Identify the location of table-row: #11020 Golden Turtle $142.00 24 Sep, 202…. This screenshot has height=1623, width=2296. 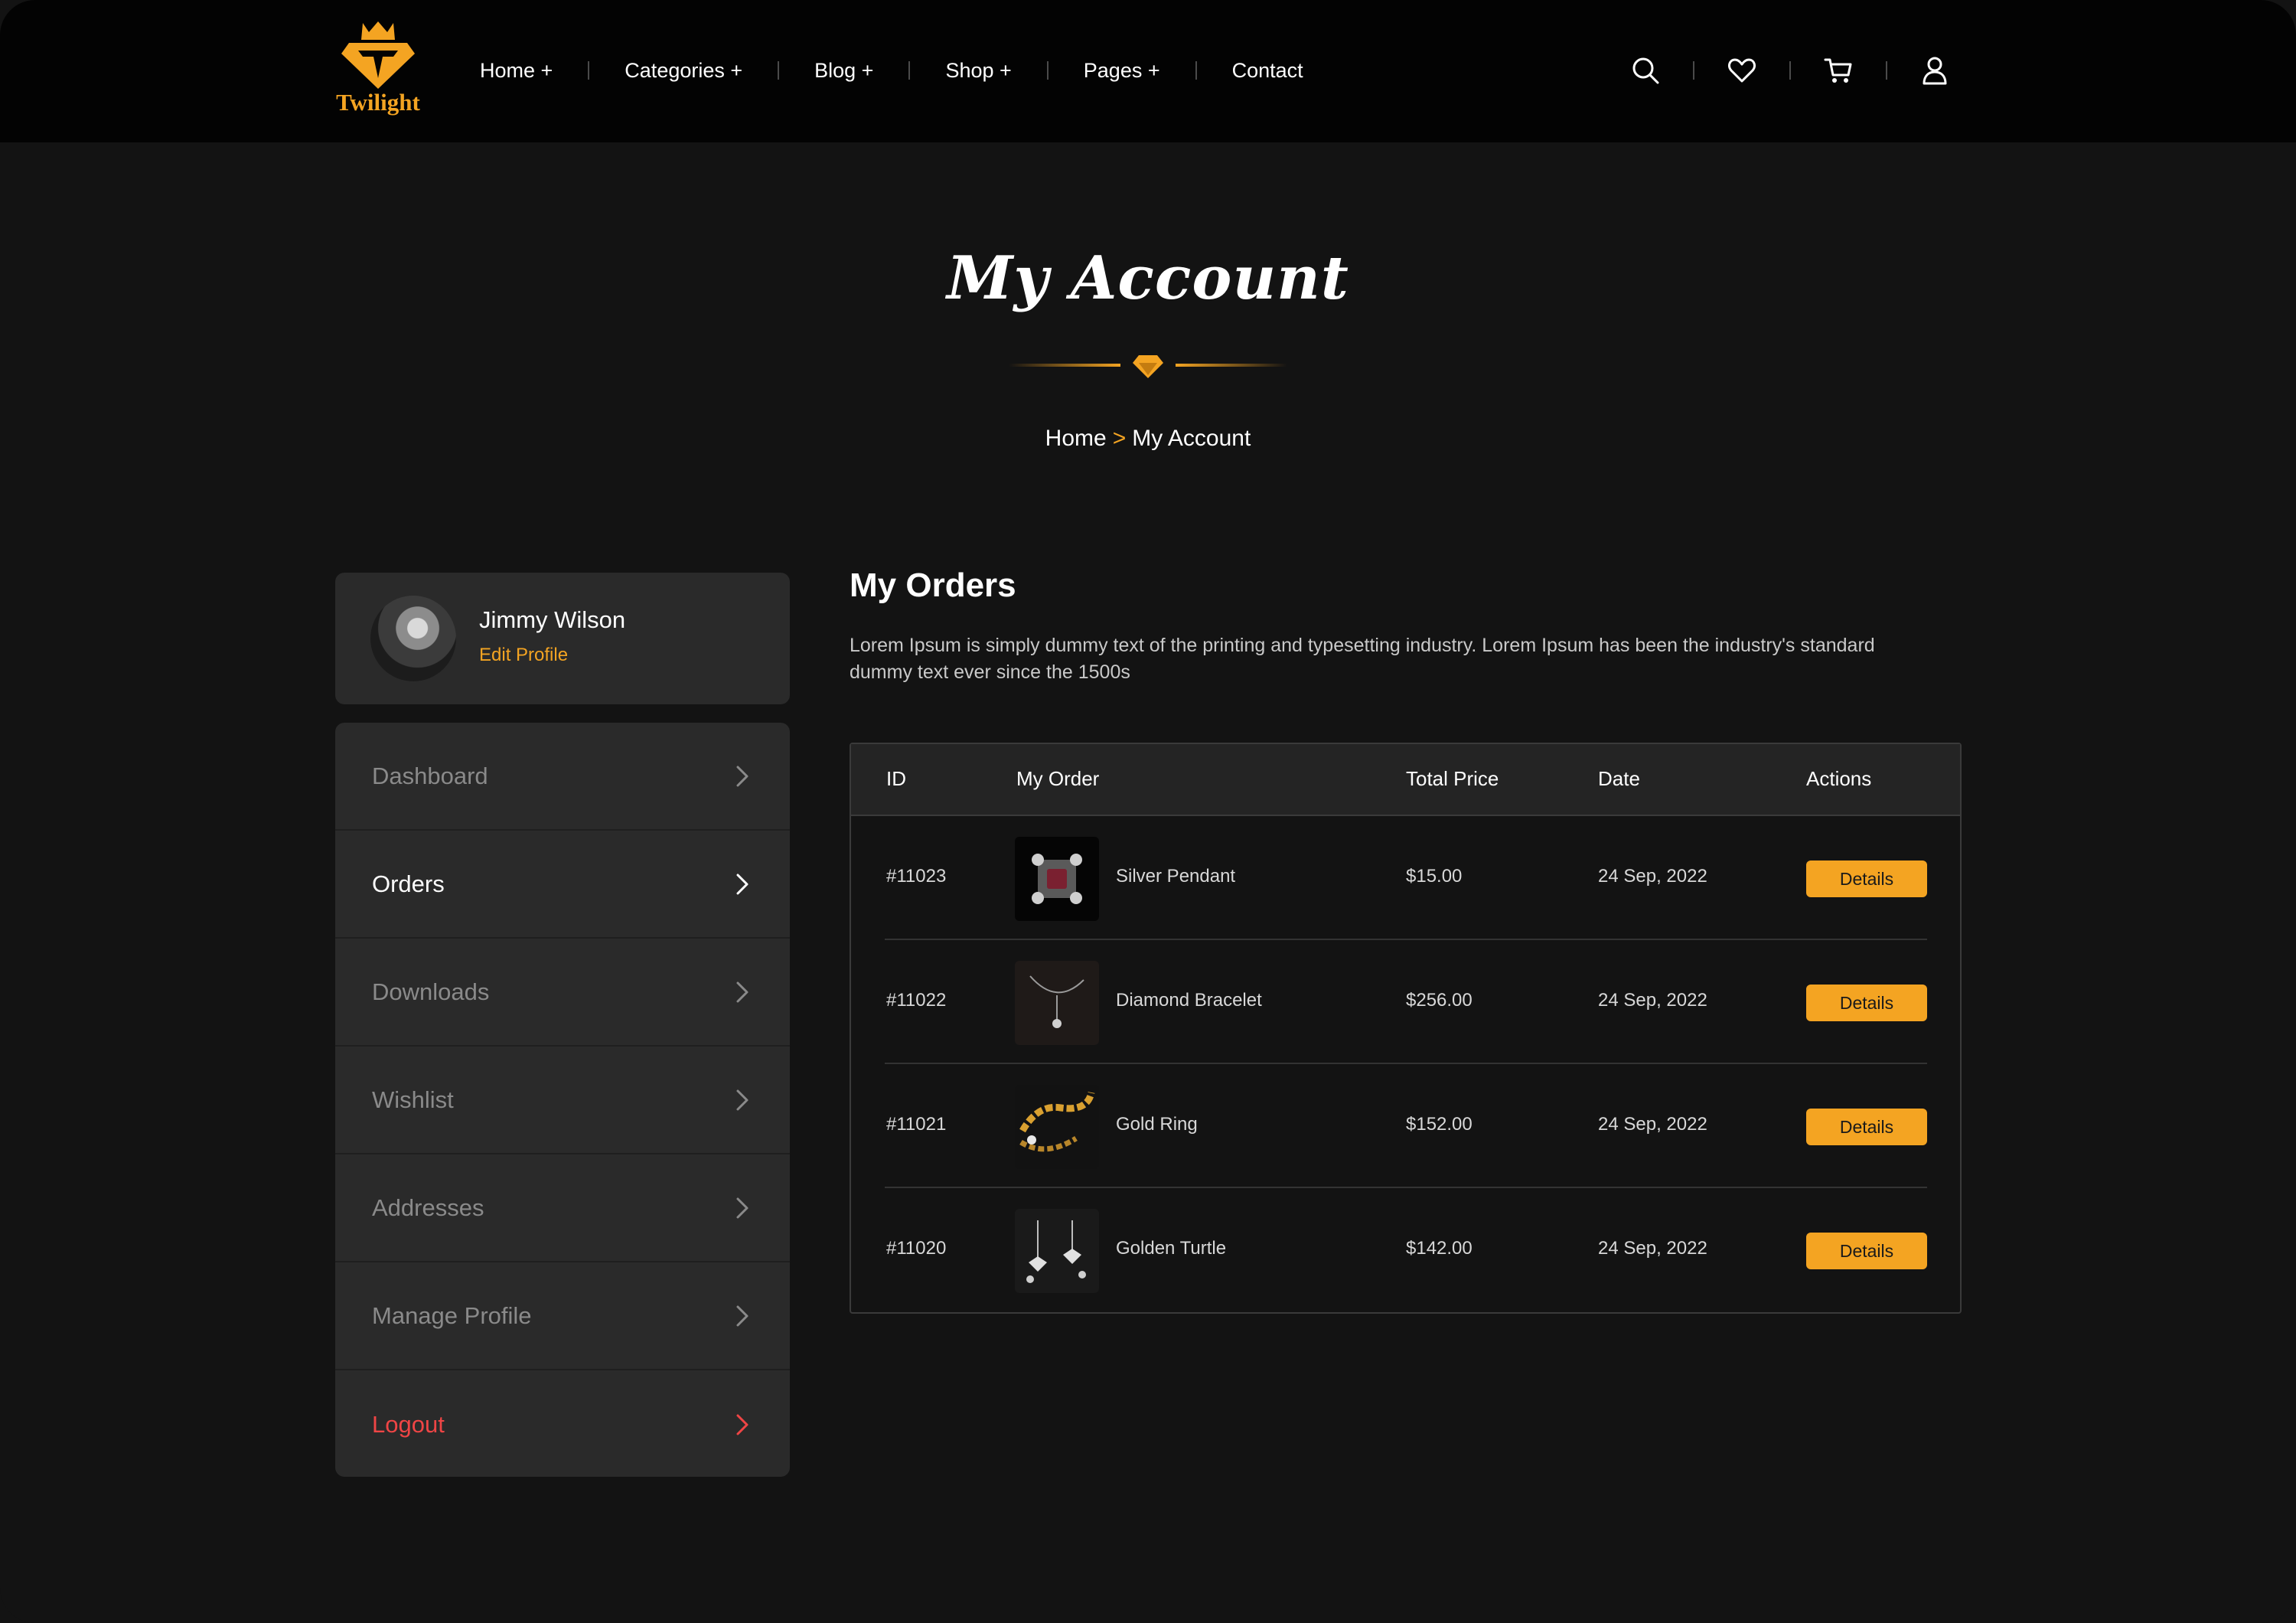
(1406, 1250).